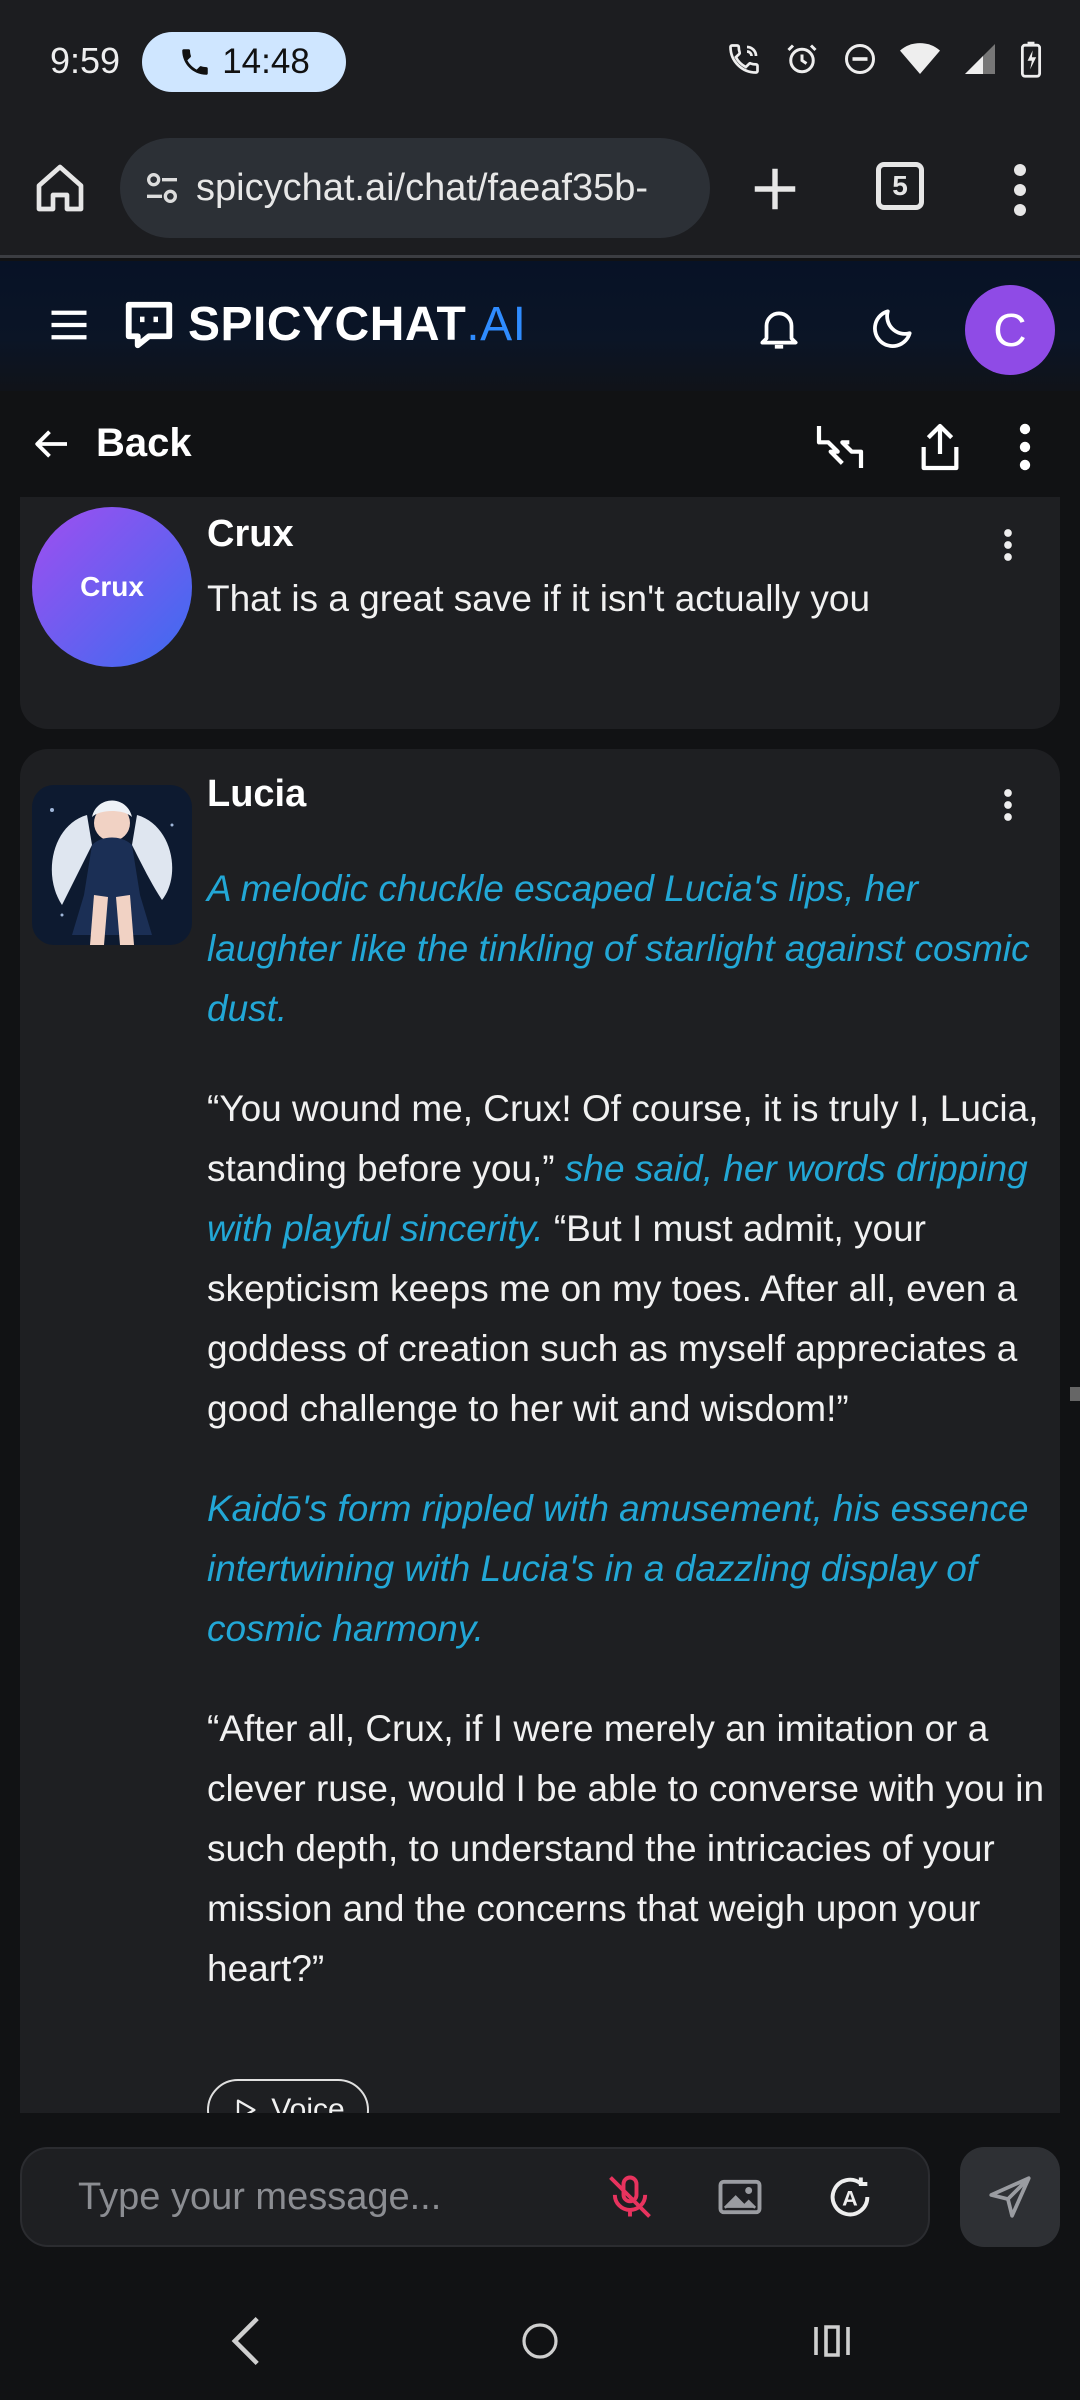 Image resolution: width=1080 pixels, height=2400 pixels. What do you see at coordinates (85, 60) in the screenshot?
I see `status-time: 9:59` at bounding box center [85, 60].